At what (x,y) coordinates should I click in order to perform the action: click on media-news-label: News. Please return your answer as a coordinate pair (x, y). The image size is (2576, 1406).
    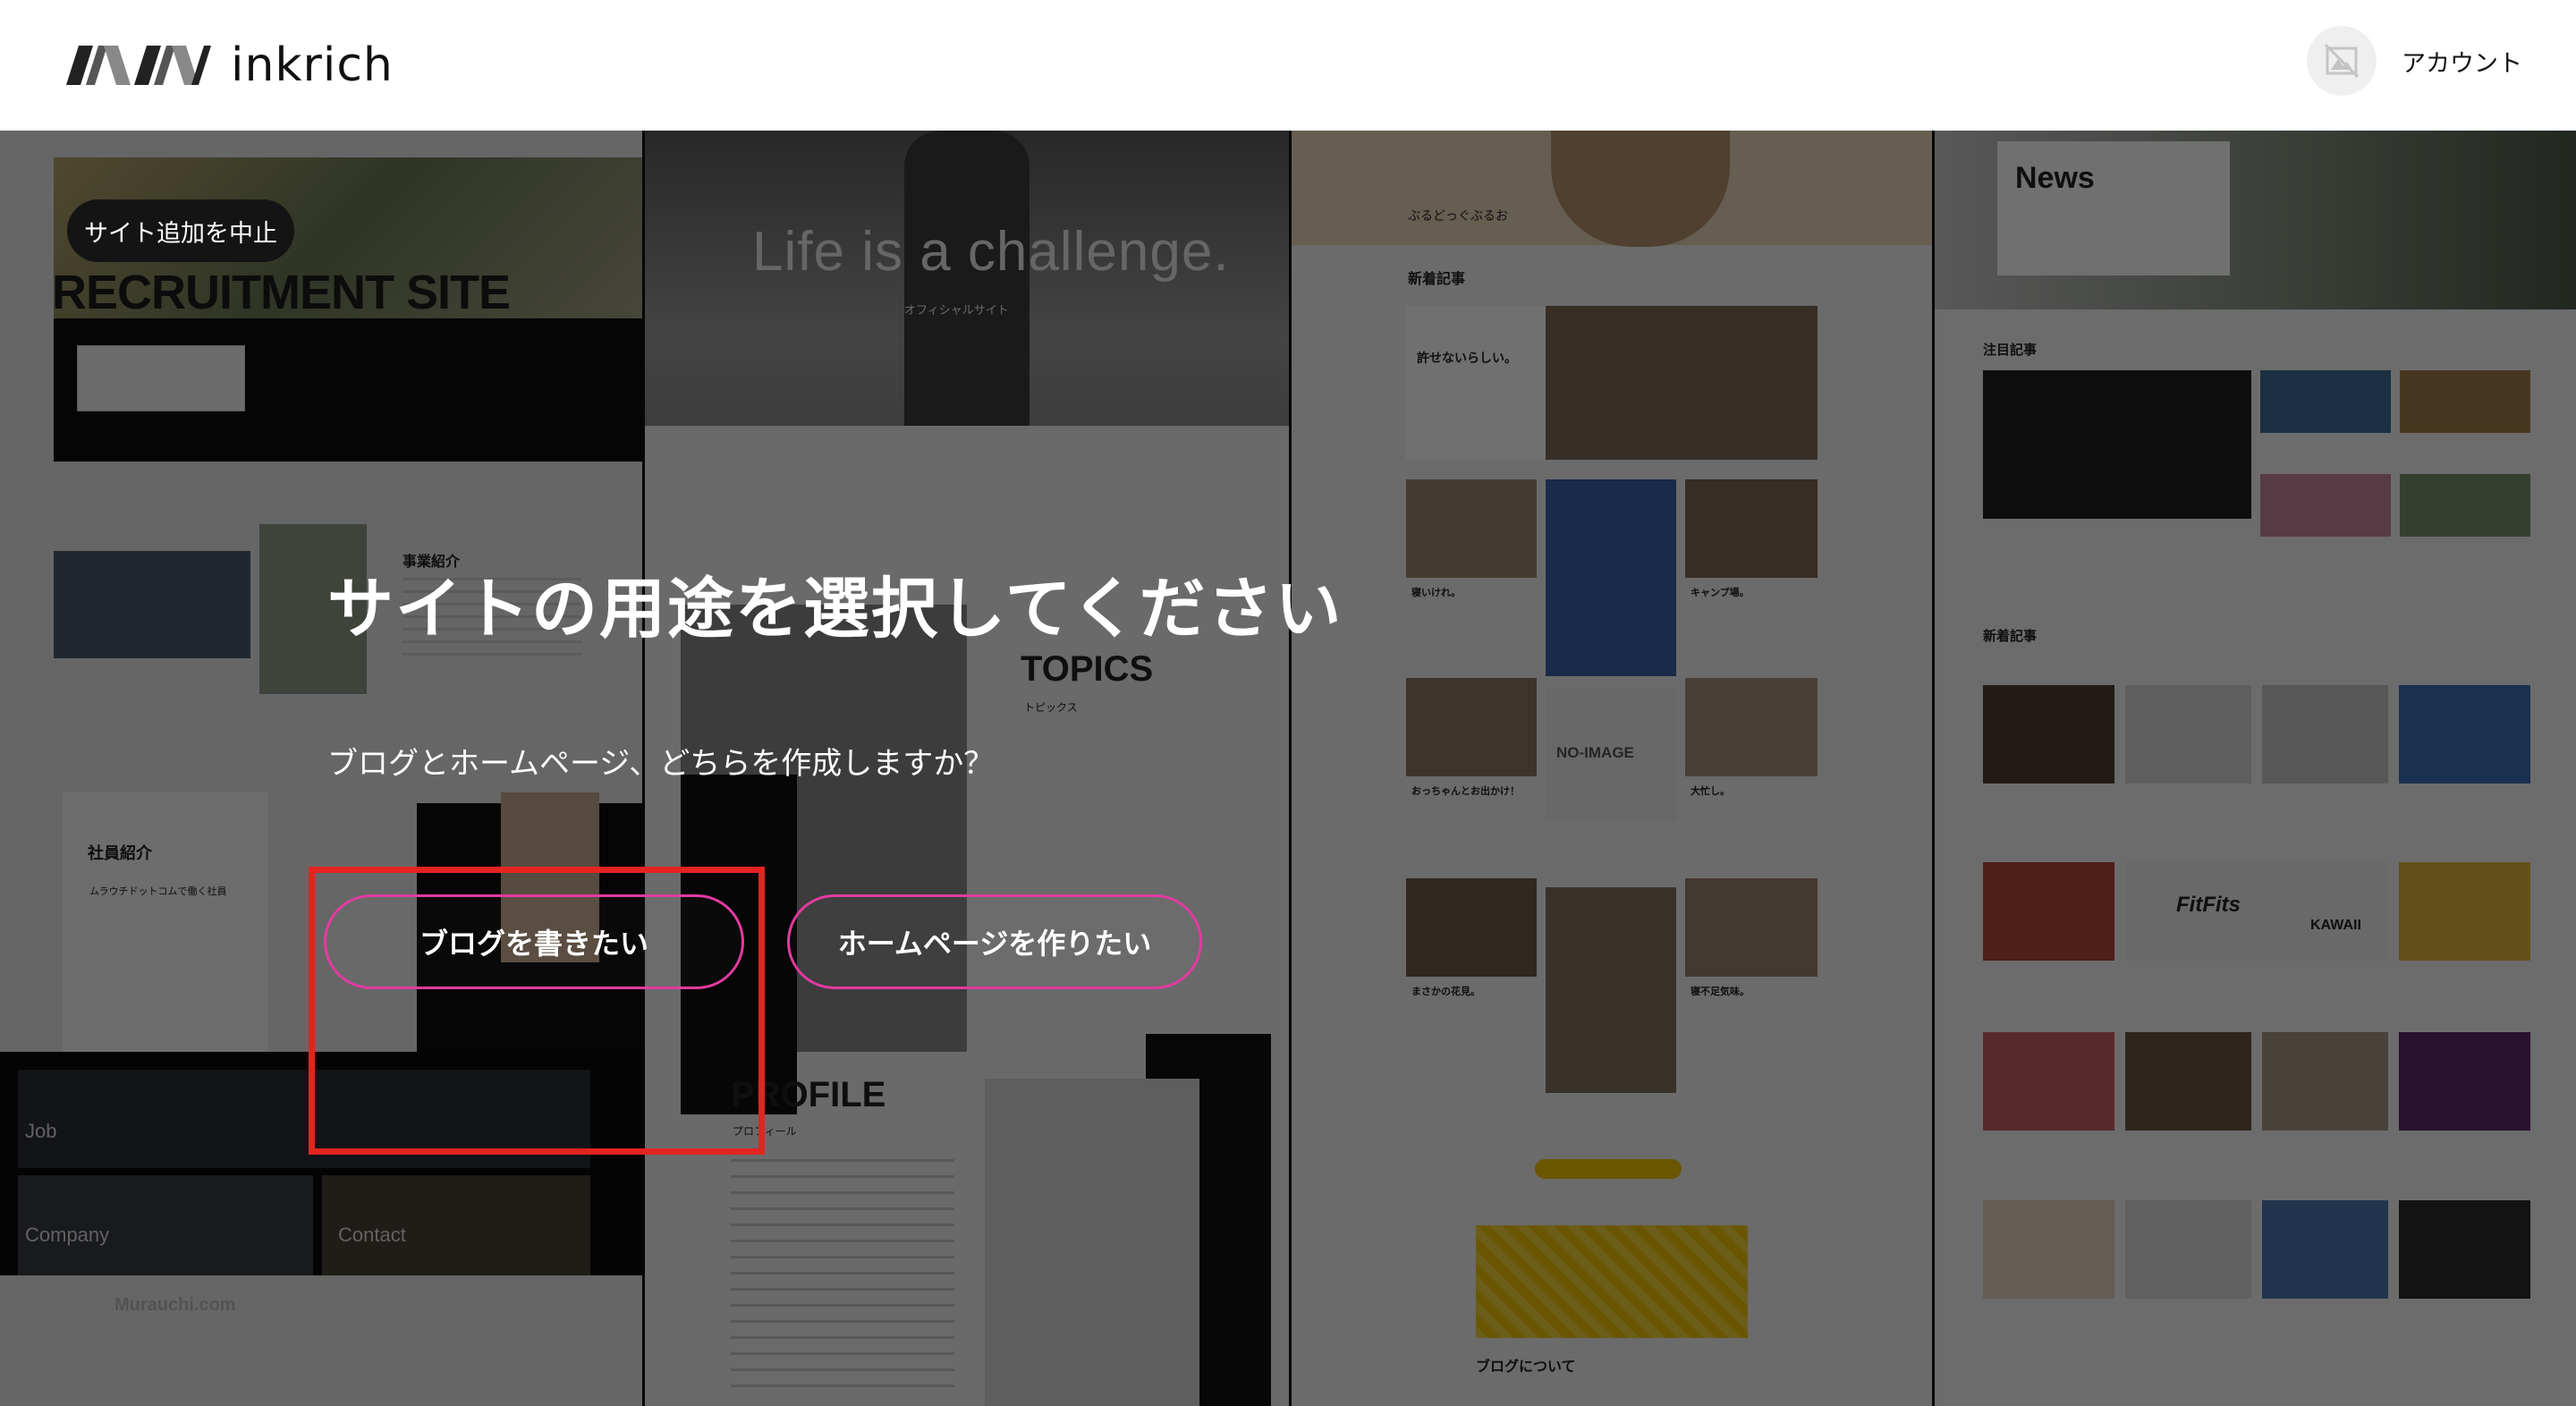
    Looking at the image, I should click on (2055, 178).